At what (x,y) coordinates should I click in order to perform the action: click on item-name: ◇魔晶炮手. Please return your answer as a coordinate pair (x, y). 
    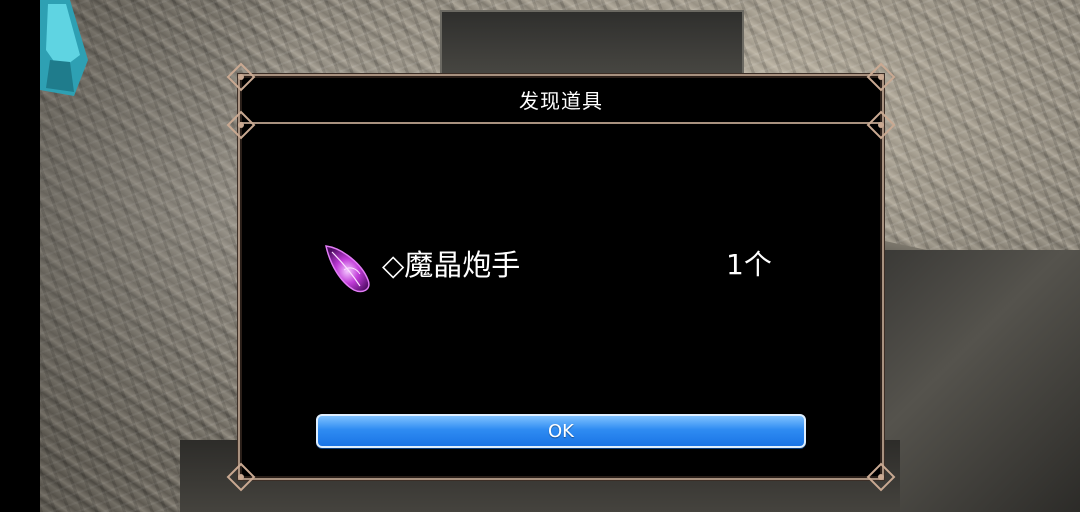
    Looking at the image, I should click on (451, 265).